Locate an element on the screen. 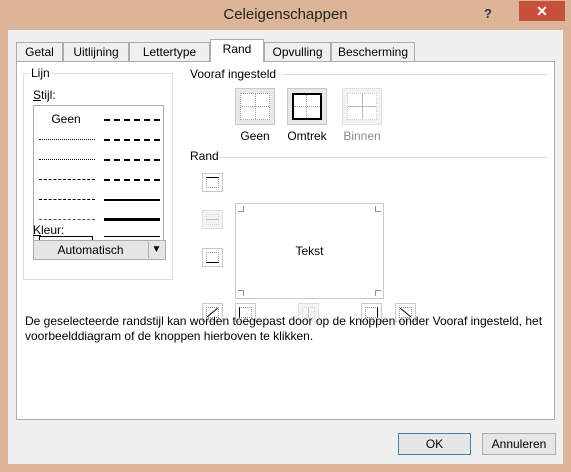 This screenshot has width=571, height=472. border-bottom-icon is located at coordinates (212, 257).